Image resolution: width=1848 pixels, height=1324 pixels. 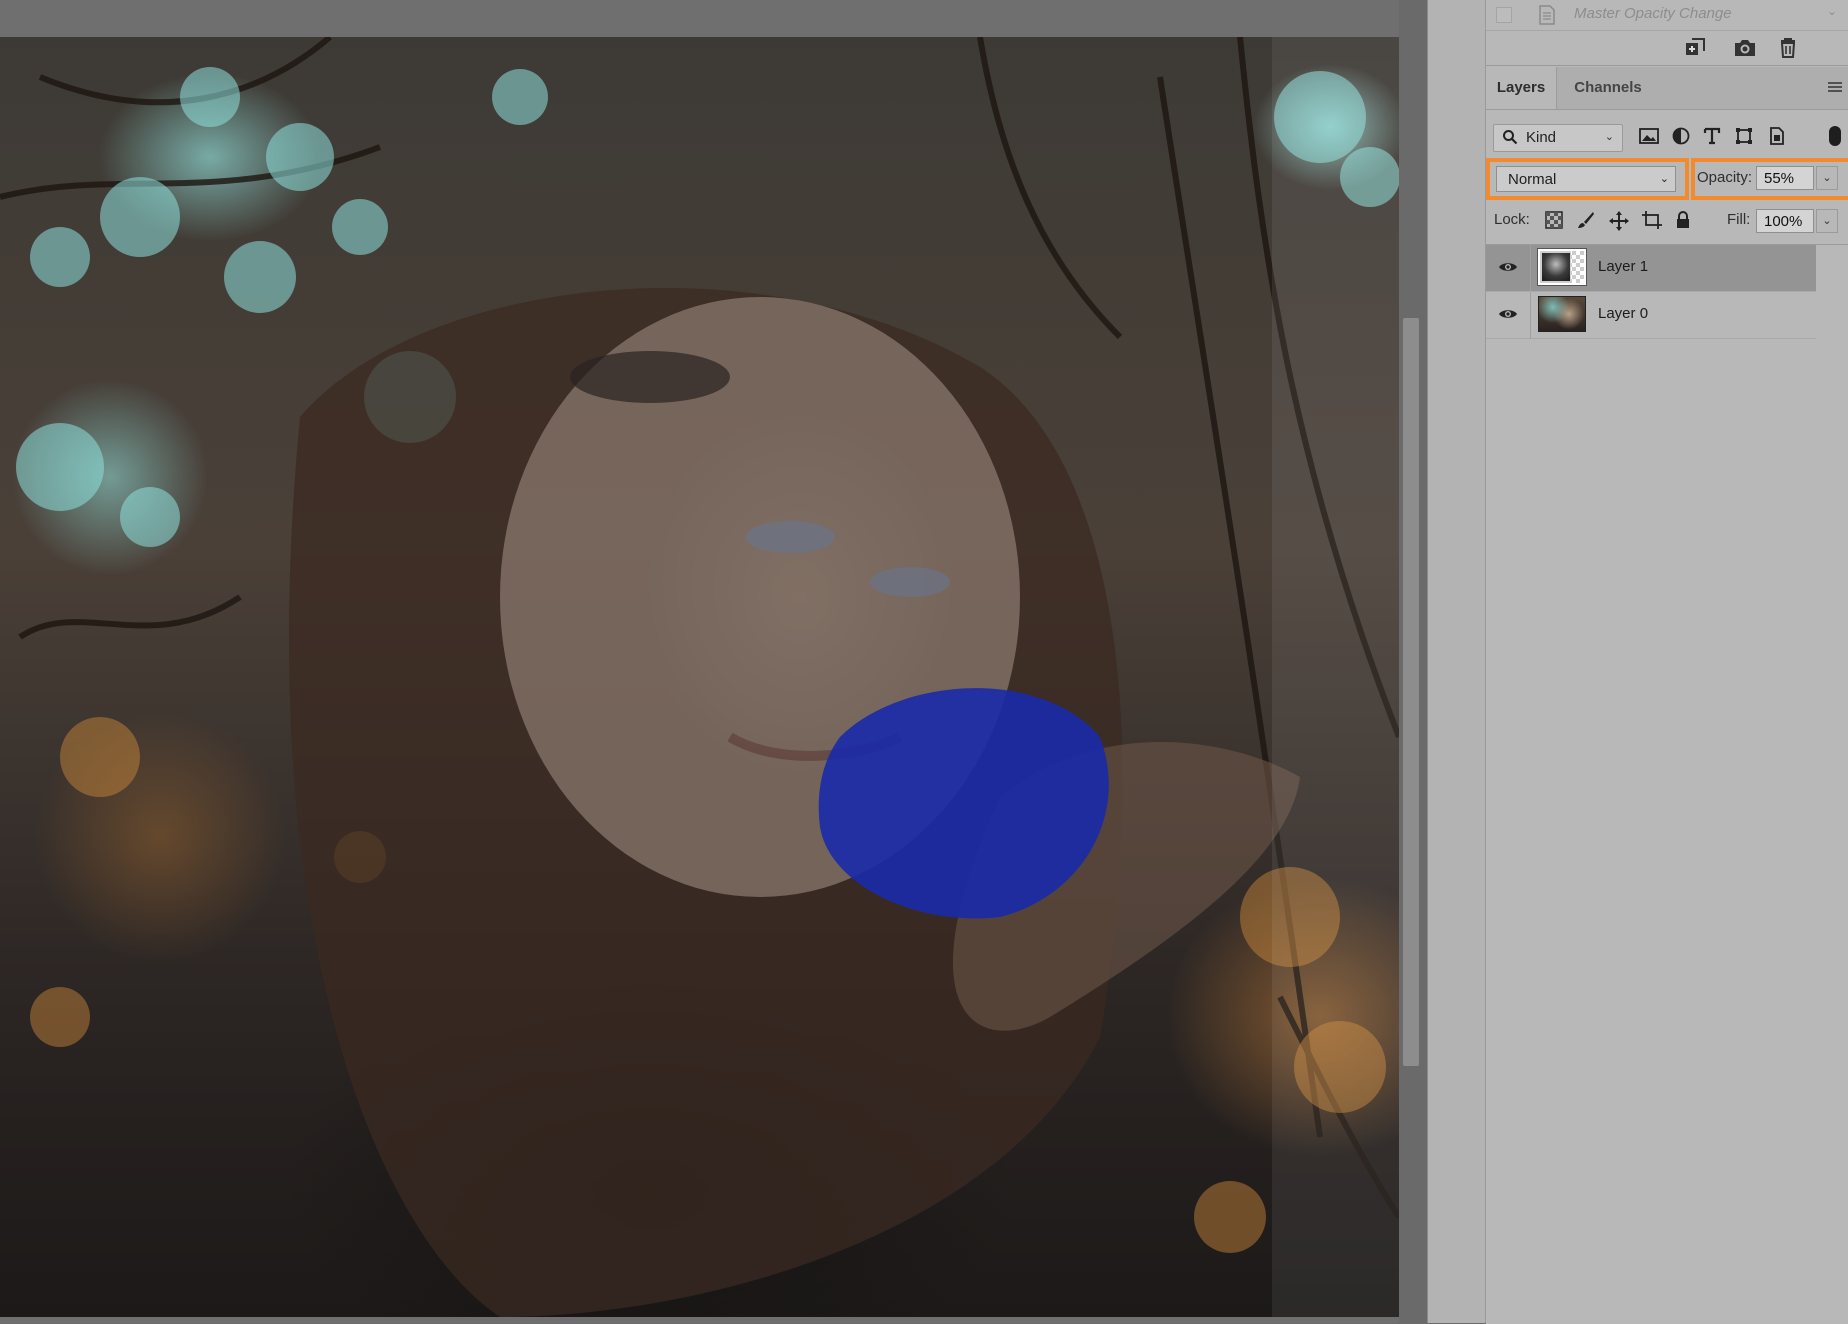 What do you see at coordinates (1558, 138) in the screenshot?
I see `kind-filter-select: Kind ⌄` at bounding box center [1558, 138].